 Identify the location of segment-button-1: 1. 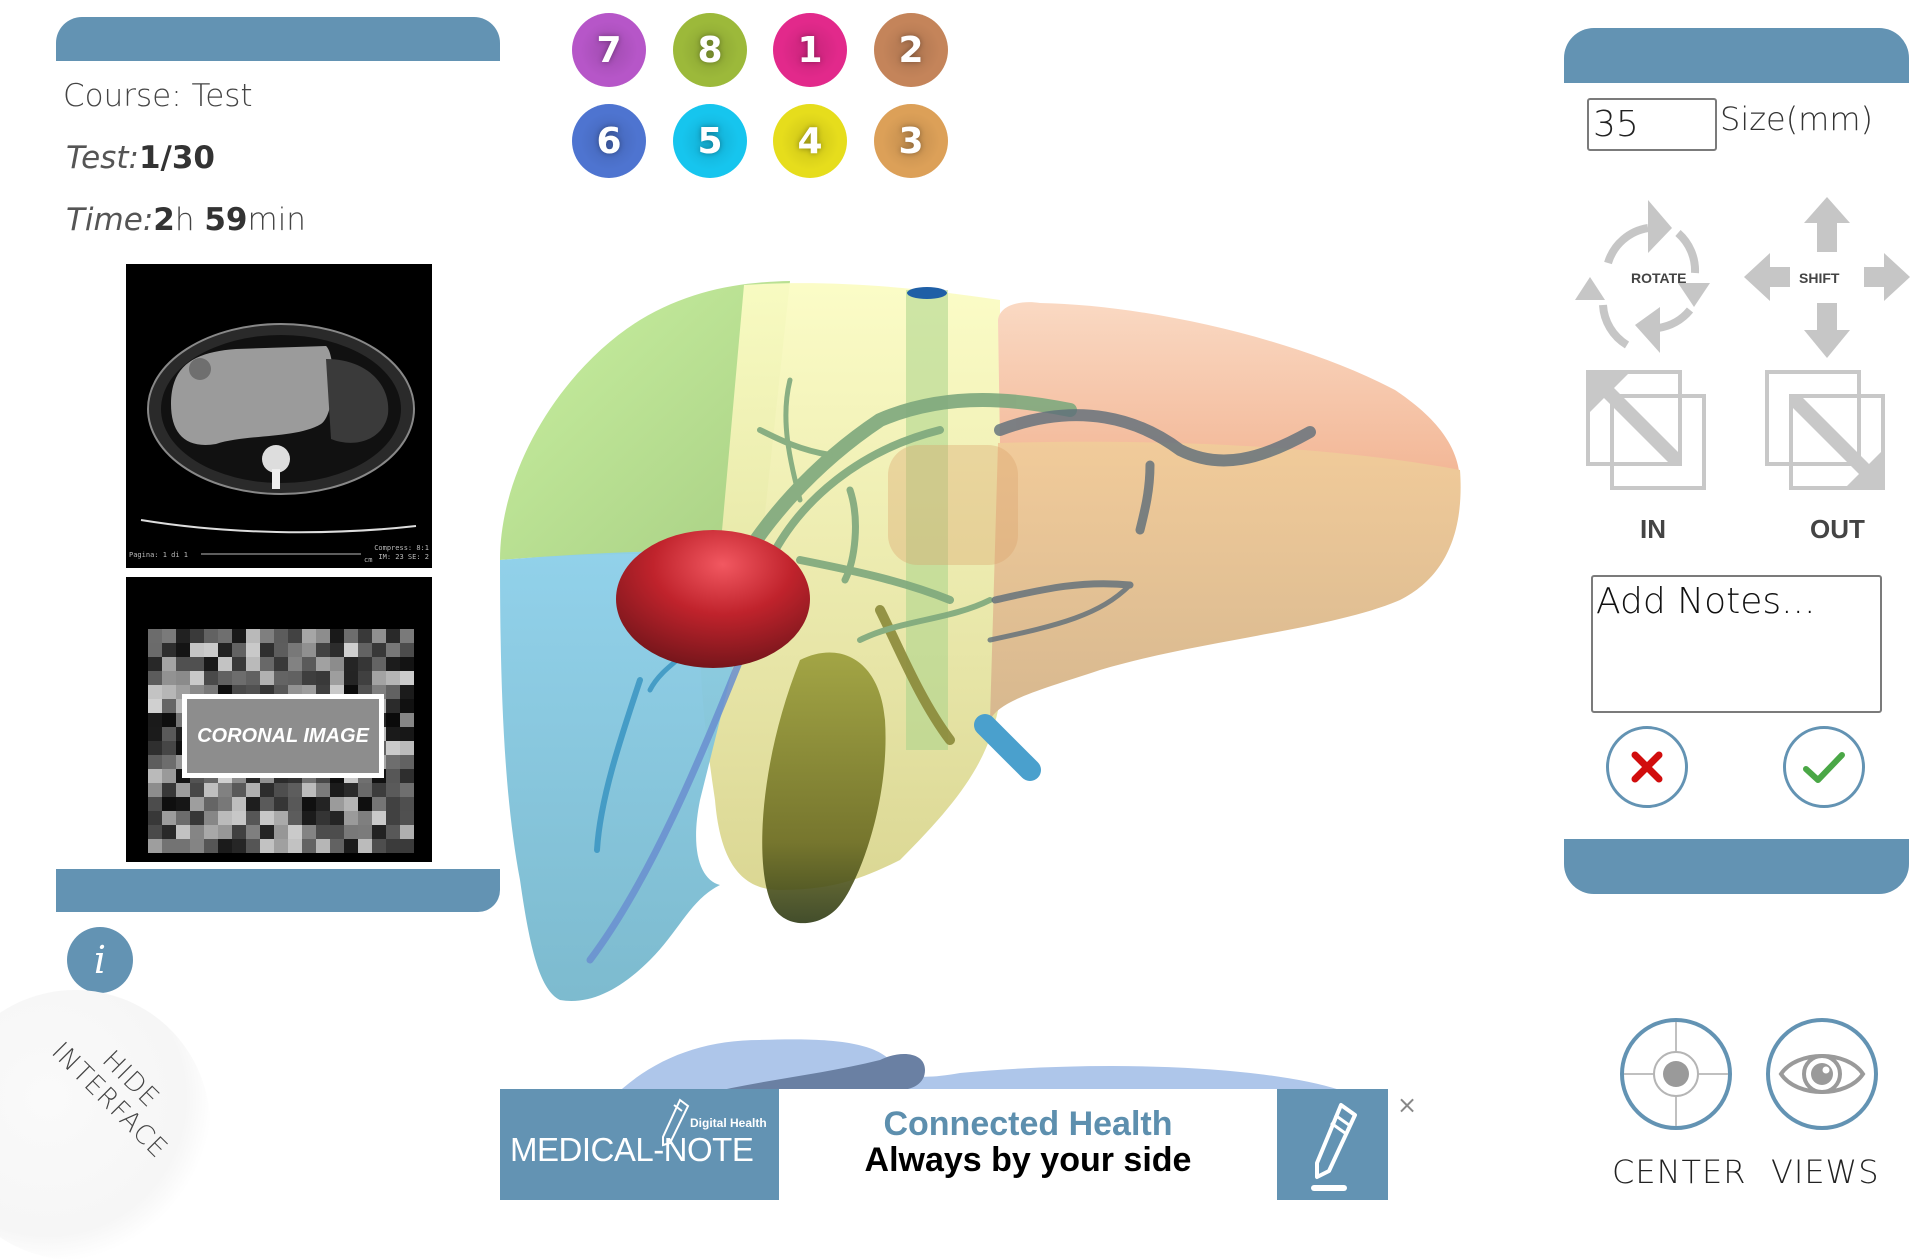
(810, 50).